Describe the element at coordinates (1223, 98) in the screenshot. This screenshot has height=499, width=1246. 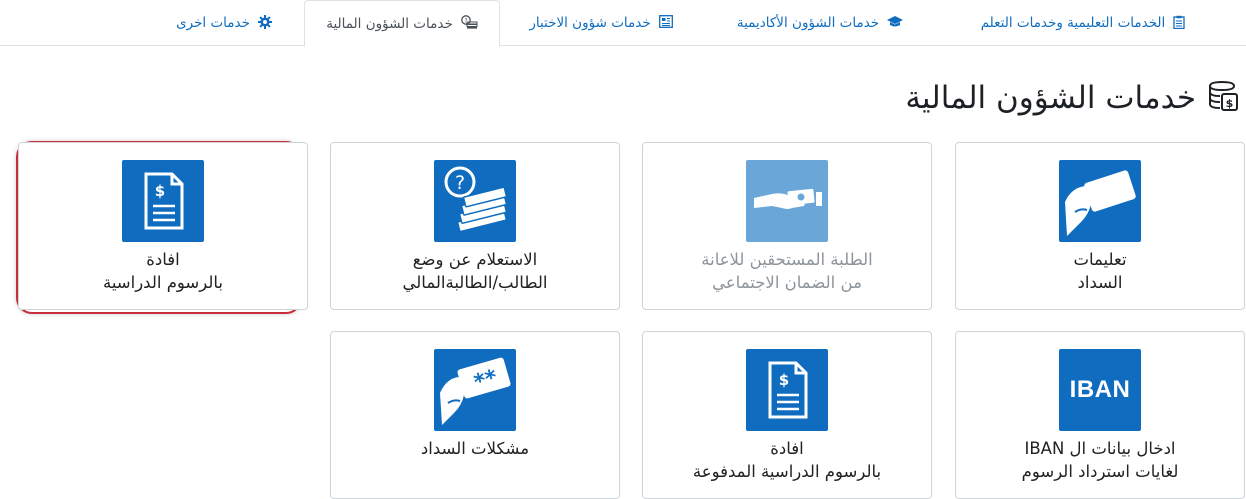
I see `money-stack-icon: $` at that location.